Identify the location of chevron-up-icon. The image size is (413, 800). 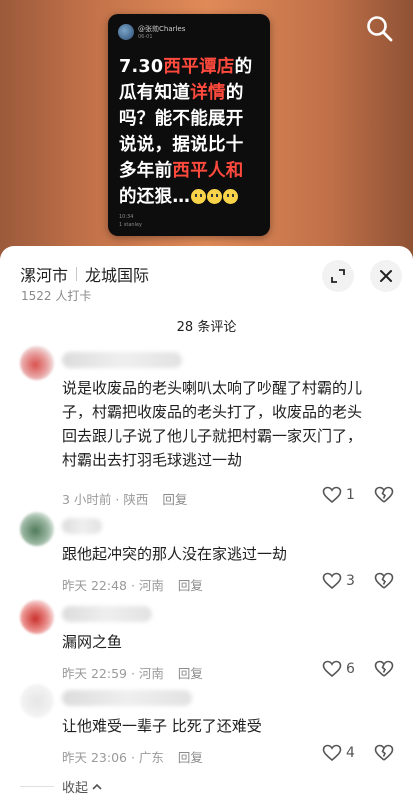
(97, 786).